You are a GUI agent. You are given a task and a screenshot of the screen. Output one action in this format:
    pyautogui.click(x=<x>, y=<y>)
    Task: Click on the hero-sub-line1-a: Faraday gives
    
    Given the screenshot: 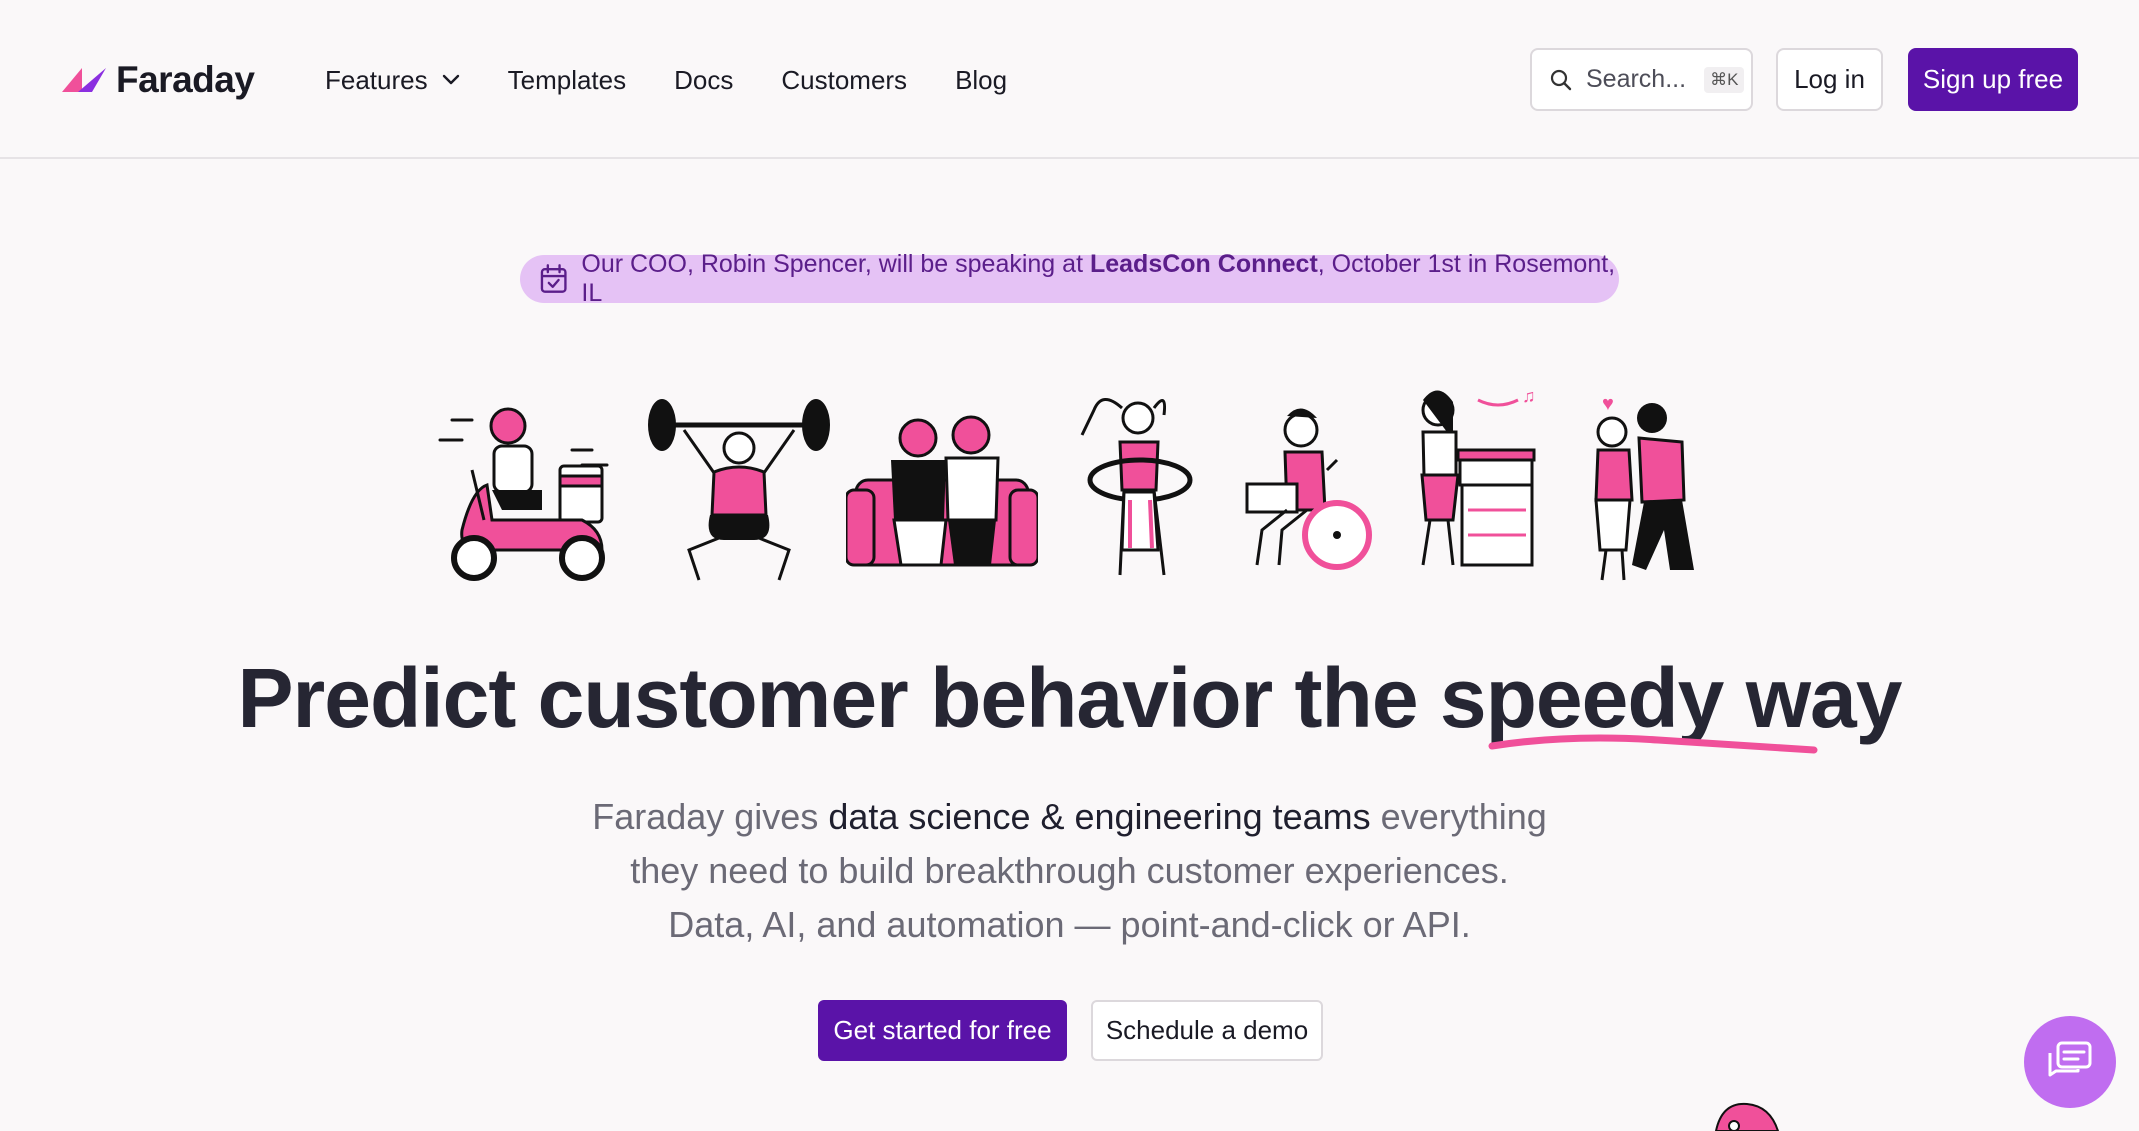 What is the action you would take?
    pyautogui.click(x=710, y=816)
    